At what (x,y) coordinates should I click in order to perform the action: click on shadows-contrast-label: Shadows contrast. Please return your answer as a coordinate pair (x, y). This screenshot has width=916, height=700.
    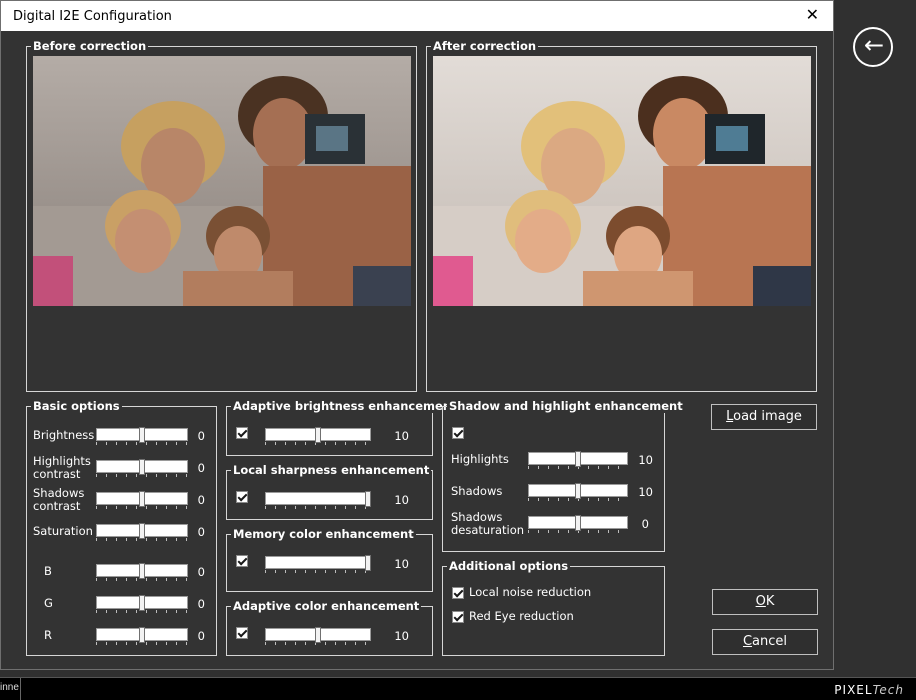
    Looking at the image, I should click on (59, 499).